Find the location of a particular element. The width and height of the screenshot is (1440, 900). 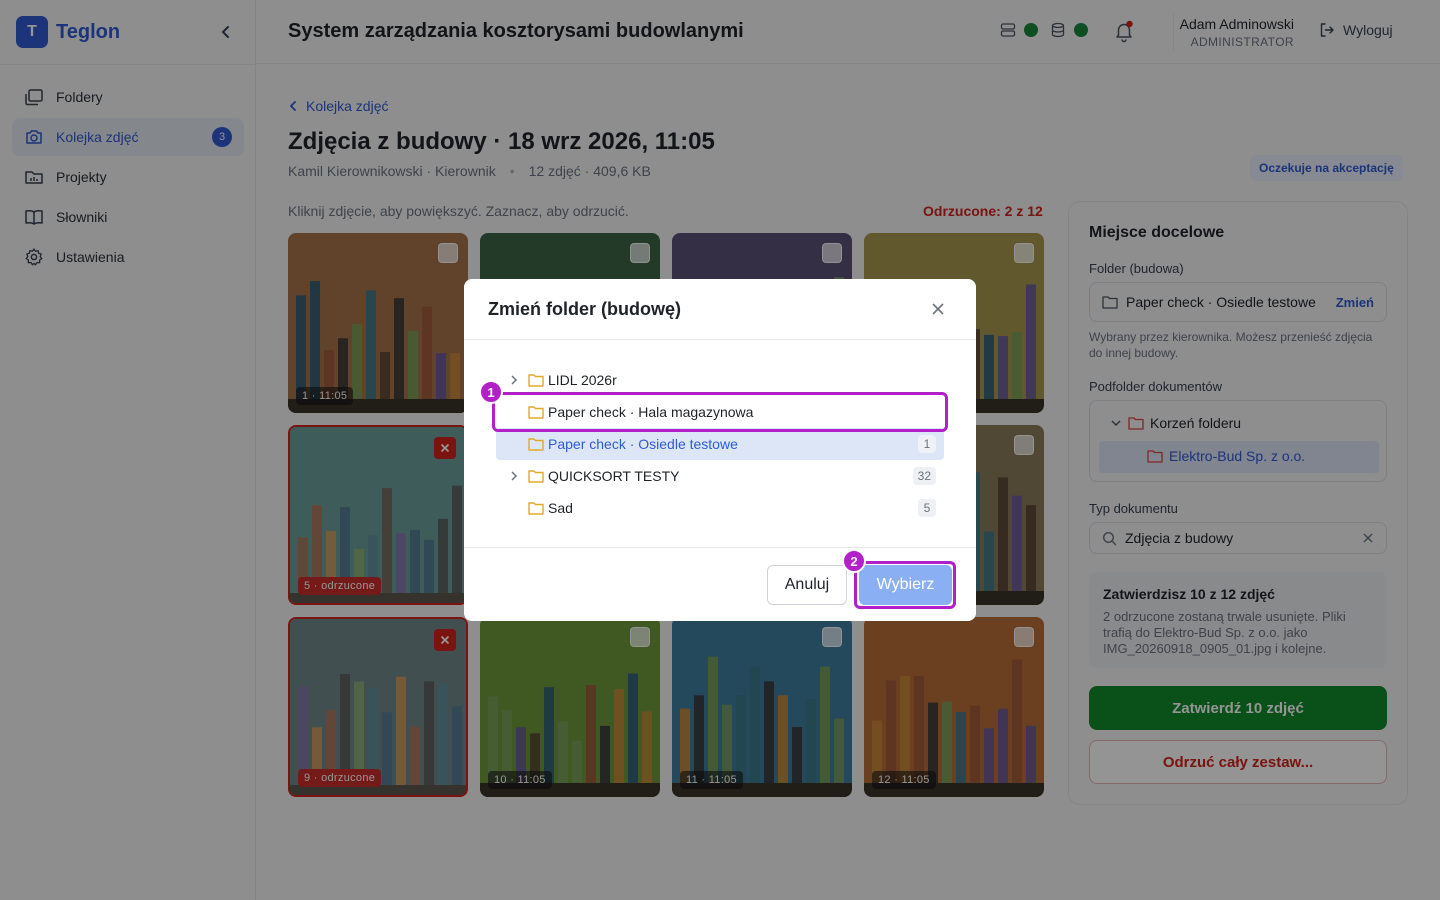

annotation-marker-2: 2 is located at coordinates (854, 561).